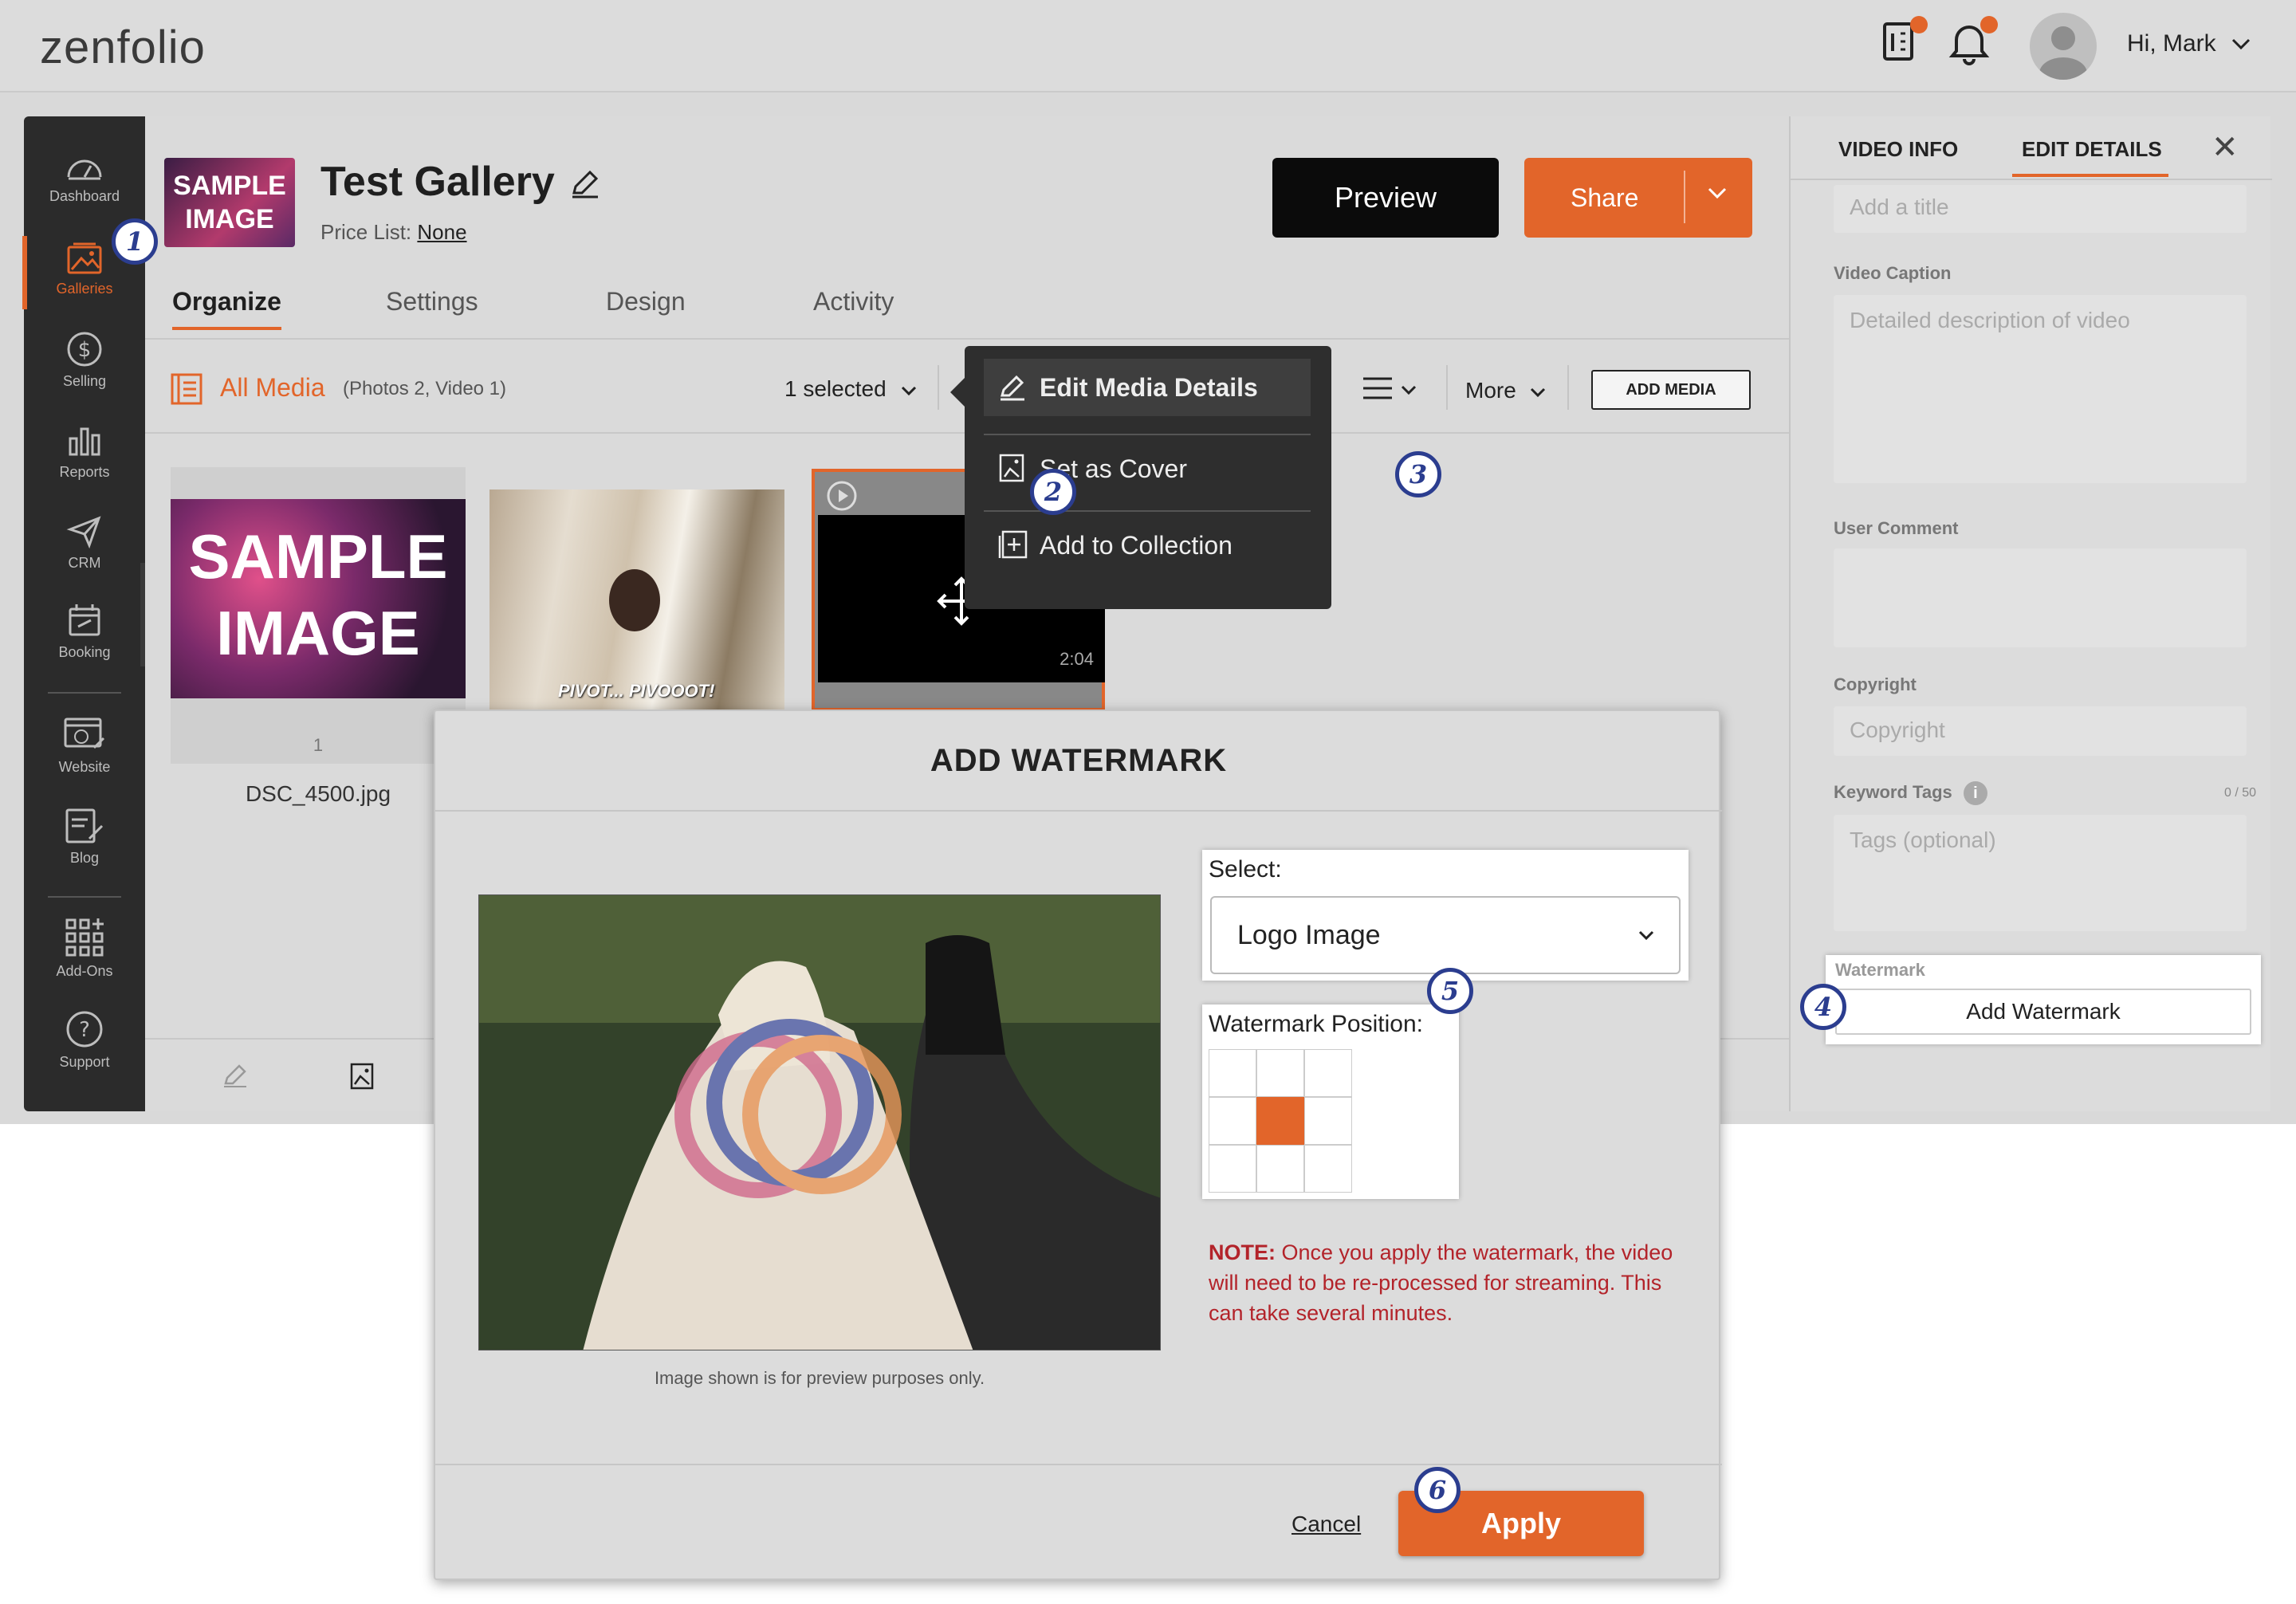 The height and width of the screenshot is (1604, 2296). What do you see at coordinates (84, 971) in the screenshot?
I see `nav-label: Add-Ons` at bounding box center [84, 971].